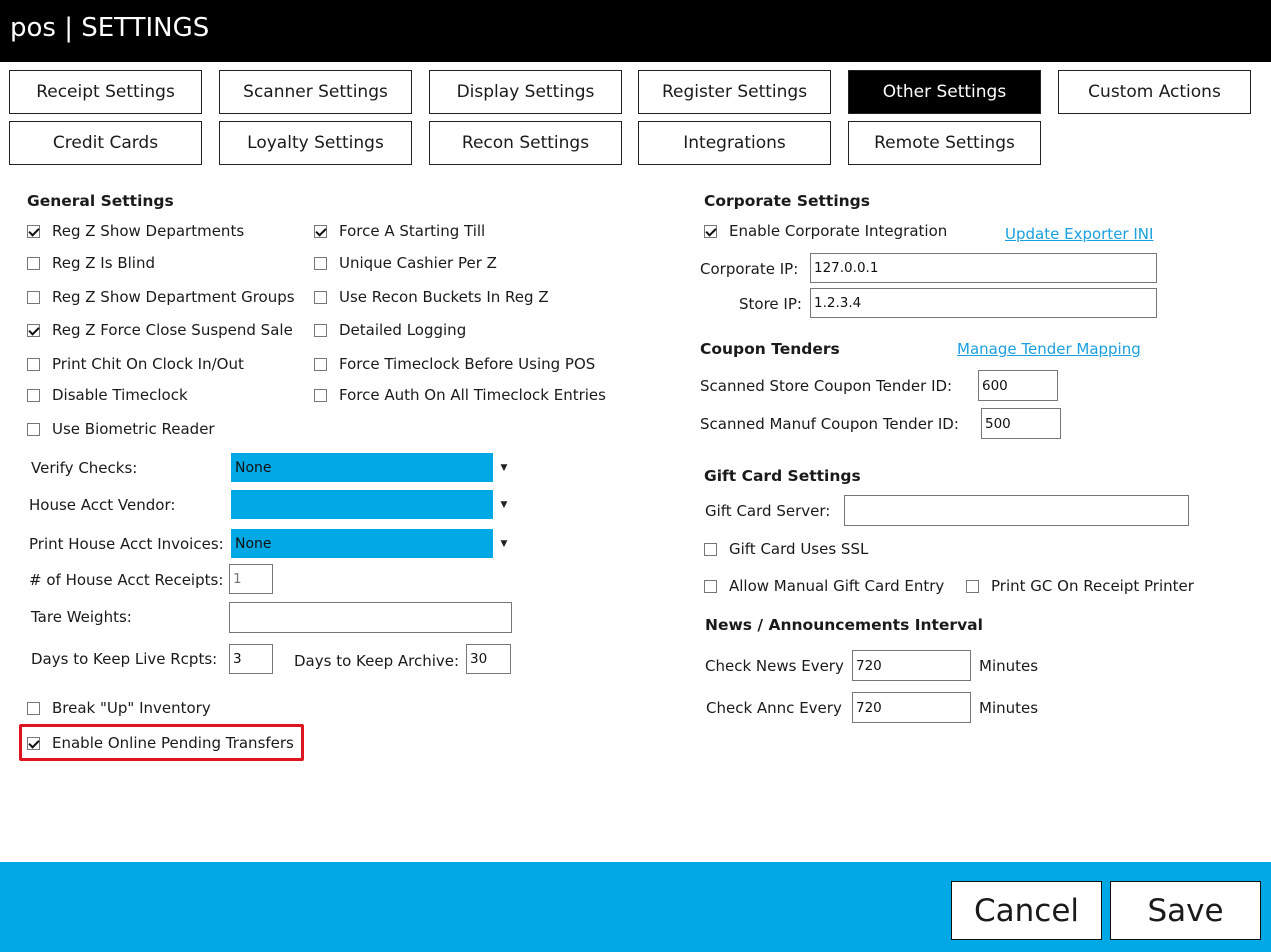 This screenshot has width=1271, height=952. Describe the element at coordinates (362, 543) in the screenshot. I see `print-invoices-select: None` at that location.